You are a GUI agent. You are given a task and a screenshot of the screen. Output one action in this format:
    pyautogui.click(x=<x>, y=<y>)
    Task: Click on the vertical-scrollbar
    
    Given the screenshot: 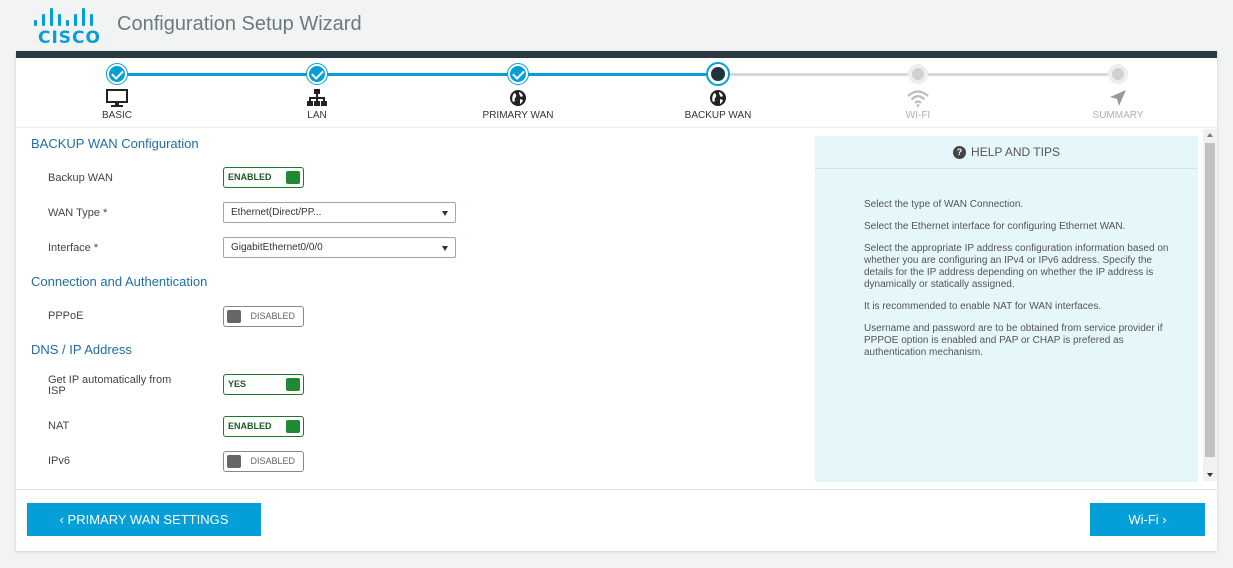 What is the action you would take?
    pyautogui.click(x=1210, y=305)
    